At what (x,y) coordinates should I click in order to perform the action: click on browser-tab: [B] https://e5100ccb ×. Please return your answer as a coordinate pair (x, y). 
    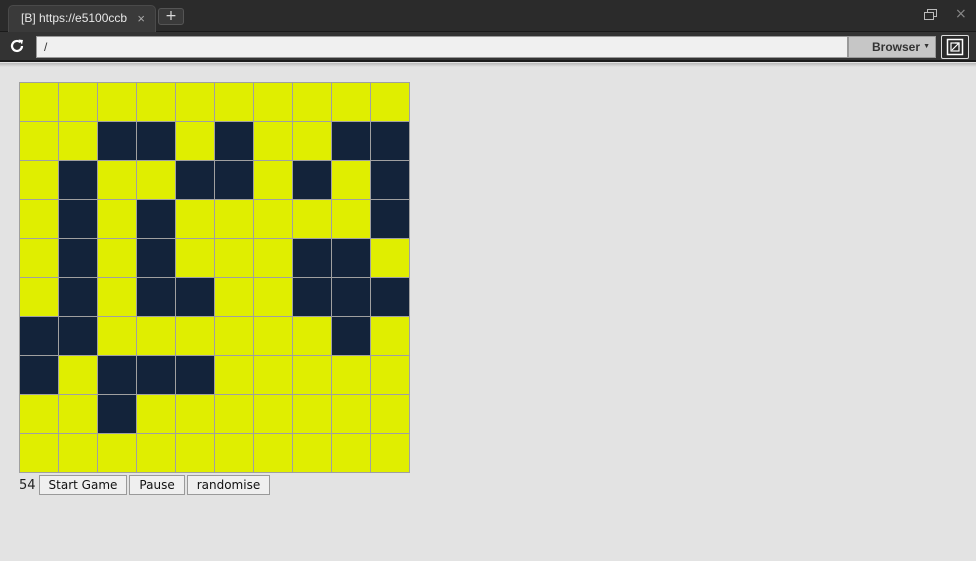
    Looking at the image, I should click on (82, 18).